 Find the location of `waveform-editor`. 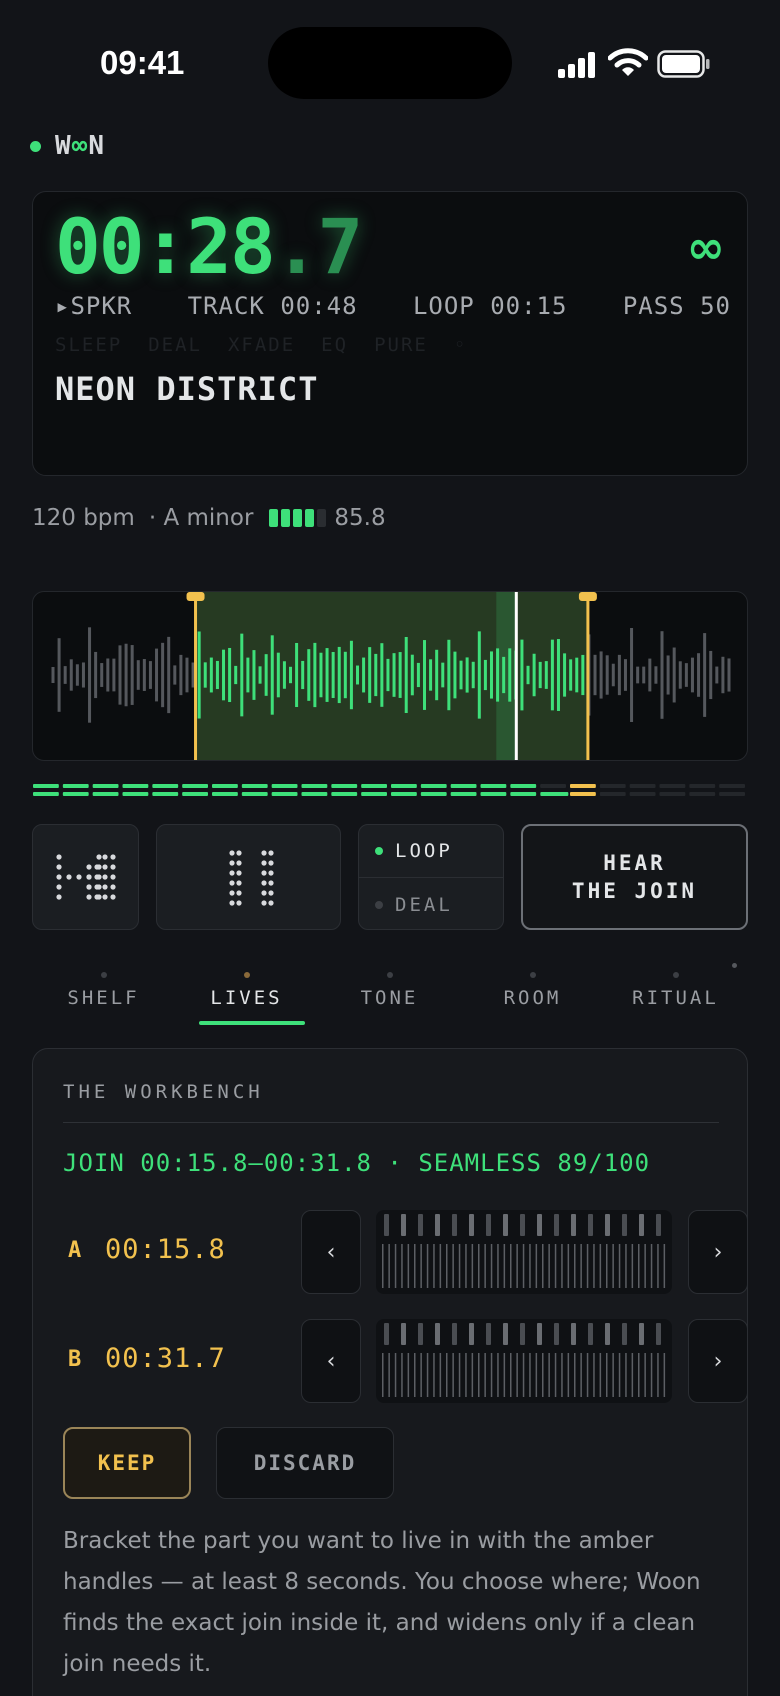

waveform-editor is located at coordinates (390, 676).